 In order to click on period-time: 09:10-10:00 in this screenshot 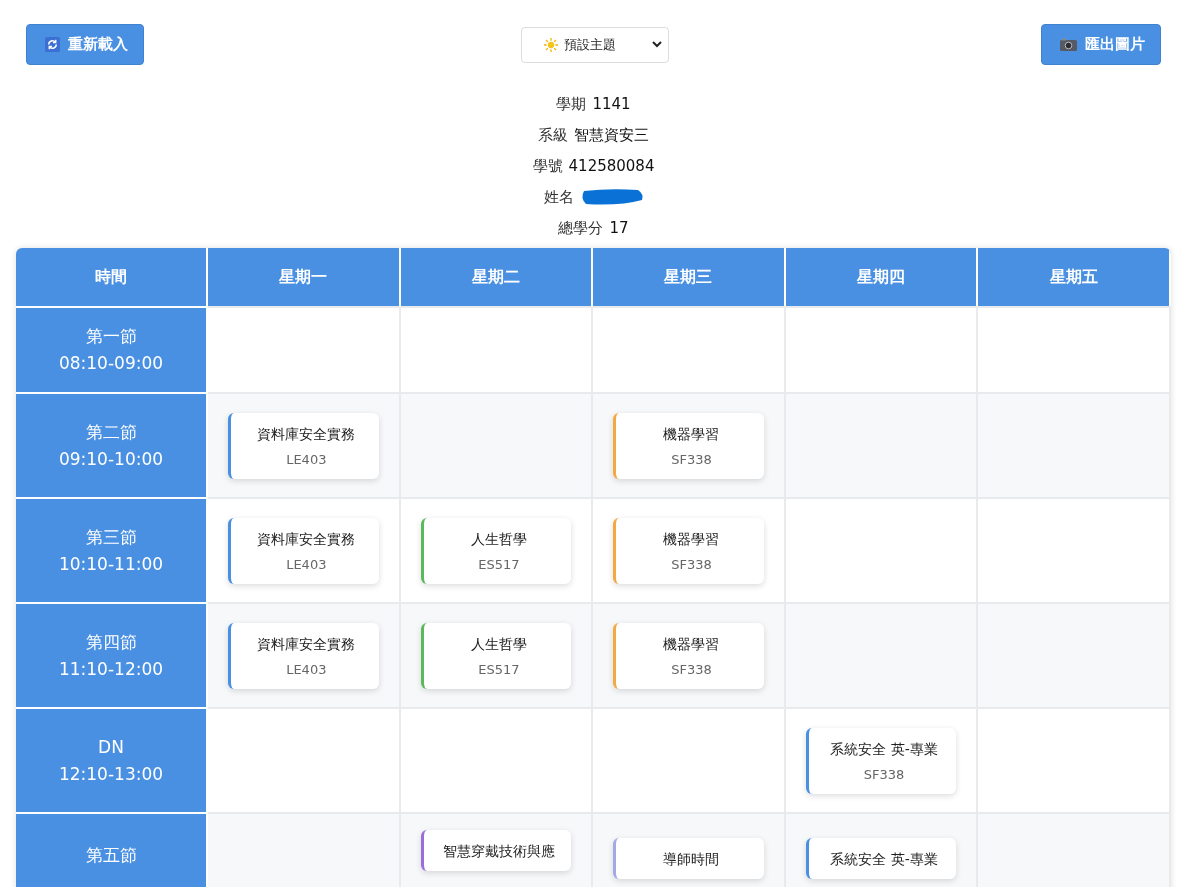, I will do `click(111, 459)`.